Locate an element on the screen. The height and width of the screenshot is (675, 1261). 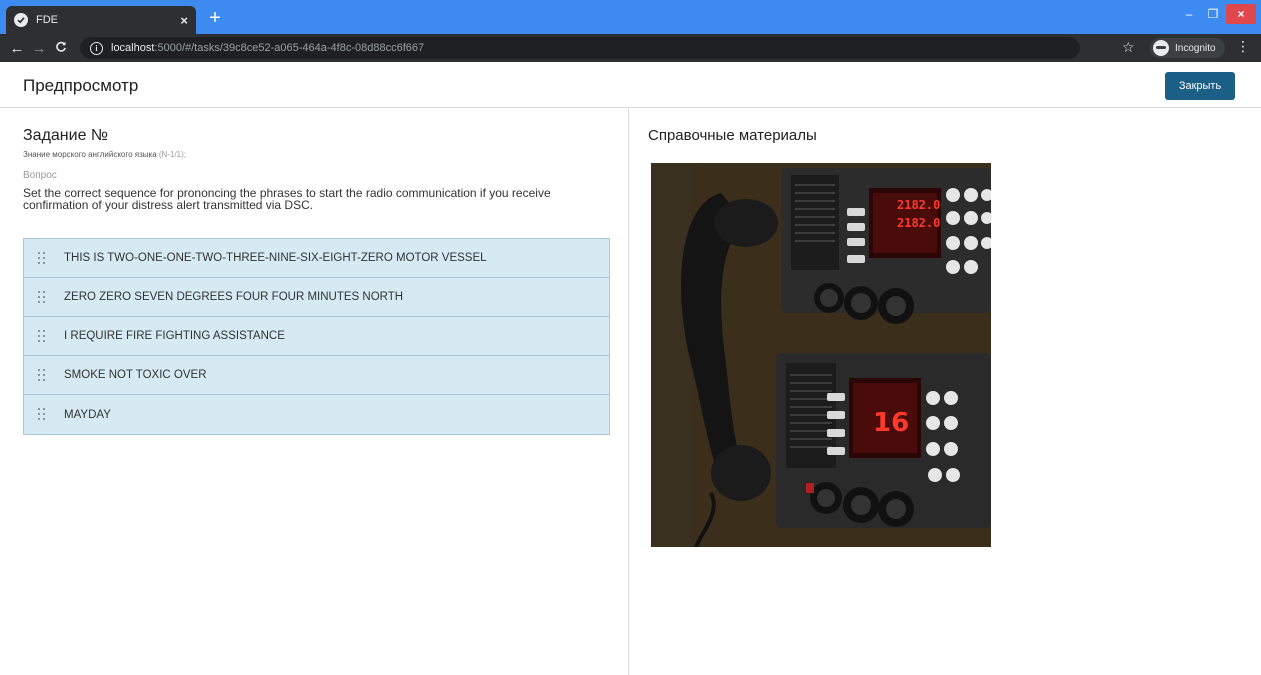
new-tab-button: + is located at coordinates (215, 18).